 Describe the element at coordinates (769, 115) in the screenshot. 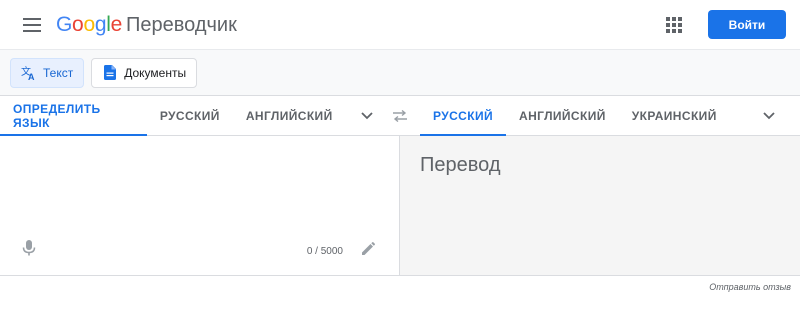

I see `target-more-languages-chevron-down-icon` at that location.